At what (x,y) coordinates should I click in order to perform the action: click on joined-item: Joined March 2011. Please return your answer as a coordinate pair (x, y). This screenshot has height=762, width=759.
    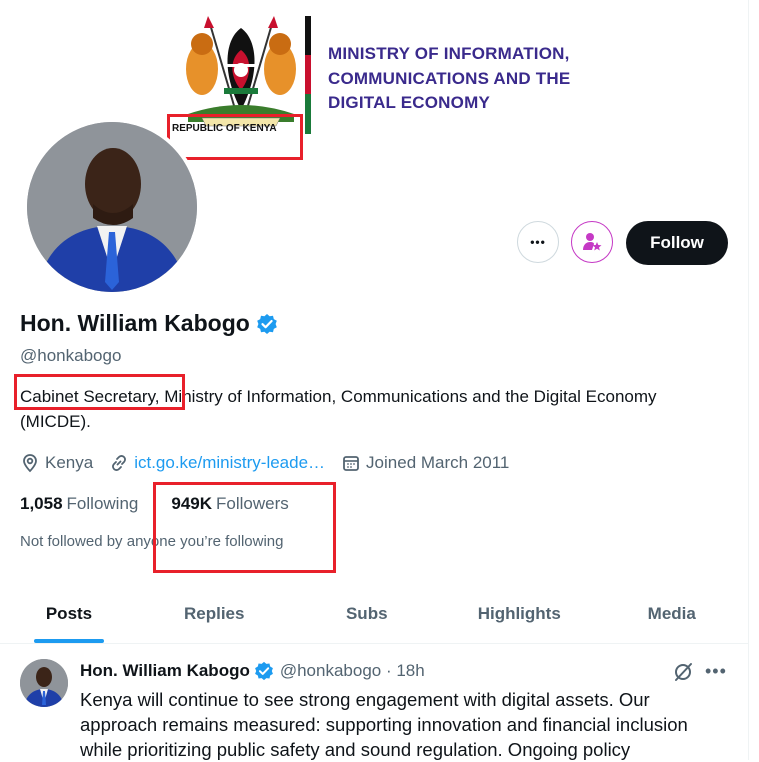
    Looking at the image, I should click on (425, 463).